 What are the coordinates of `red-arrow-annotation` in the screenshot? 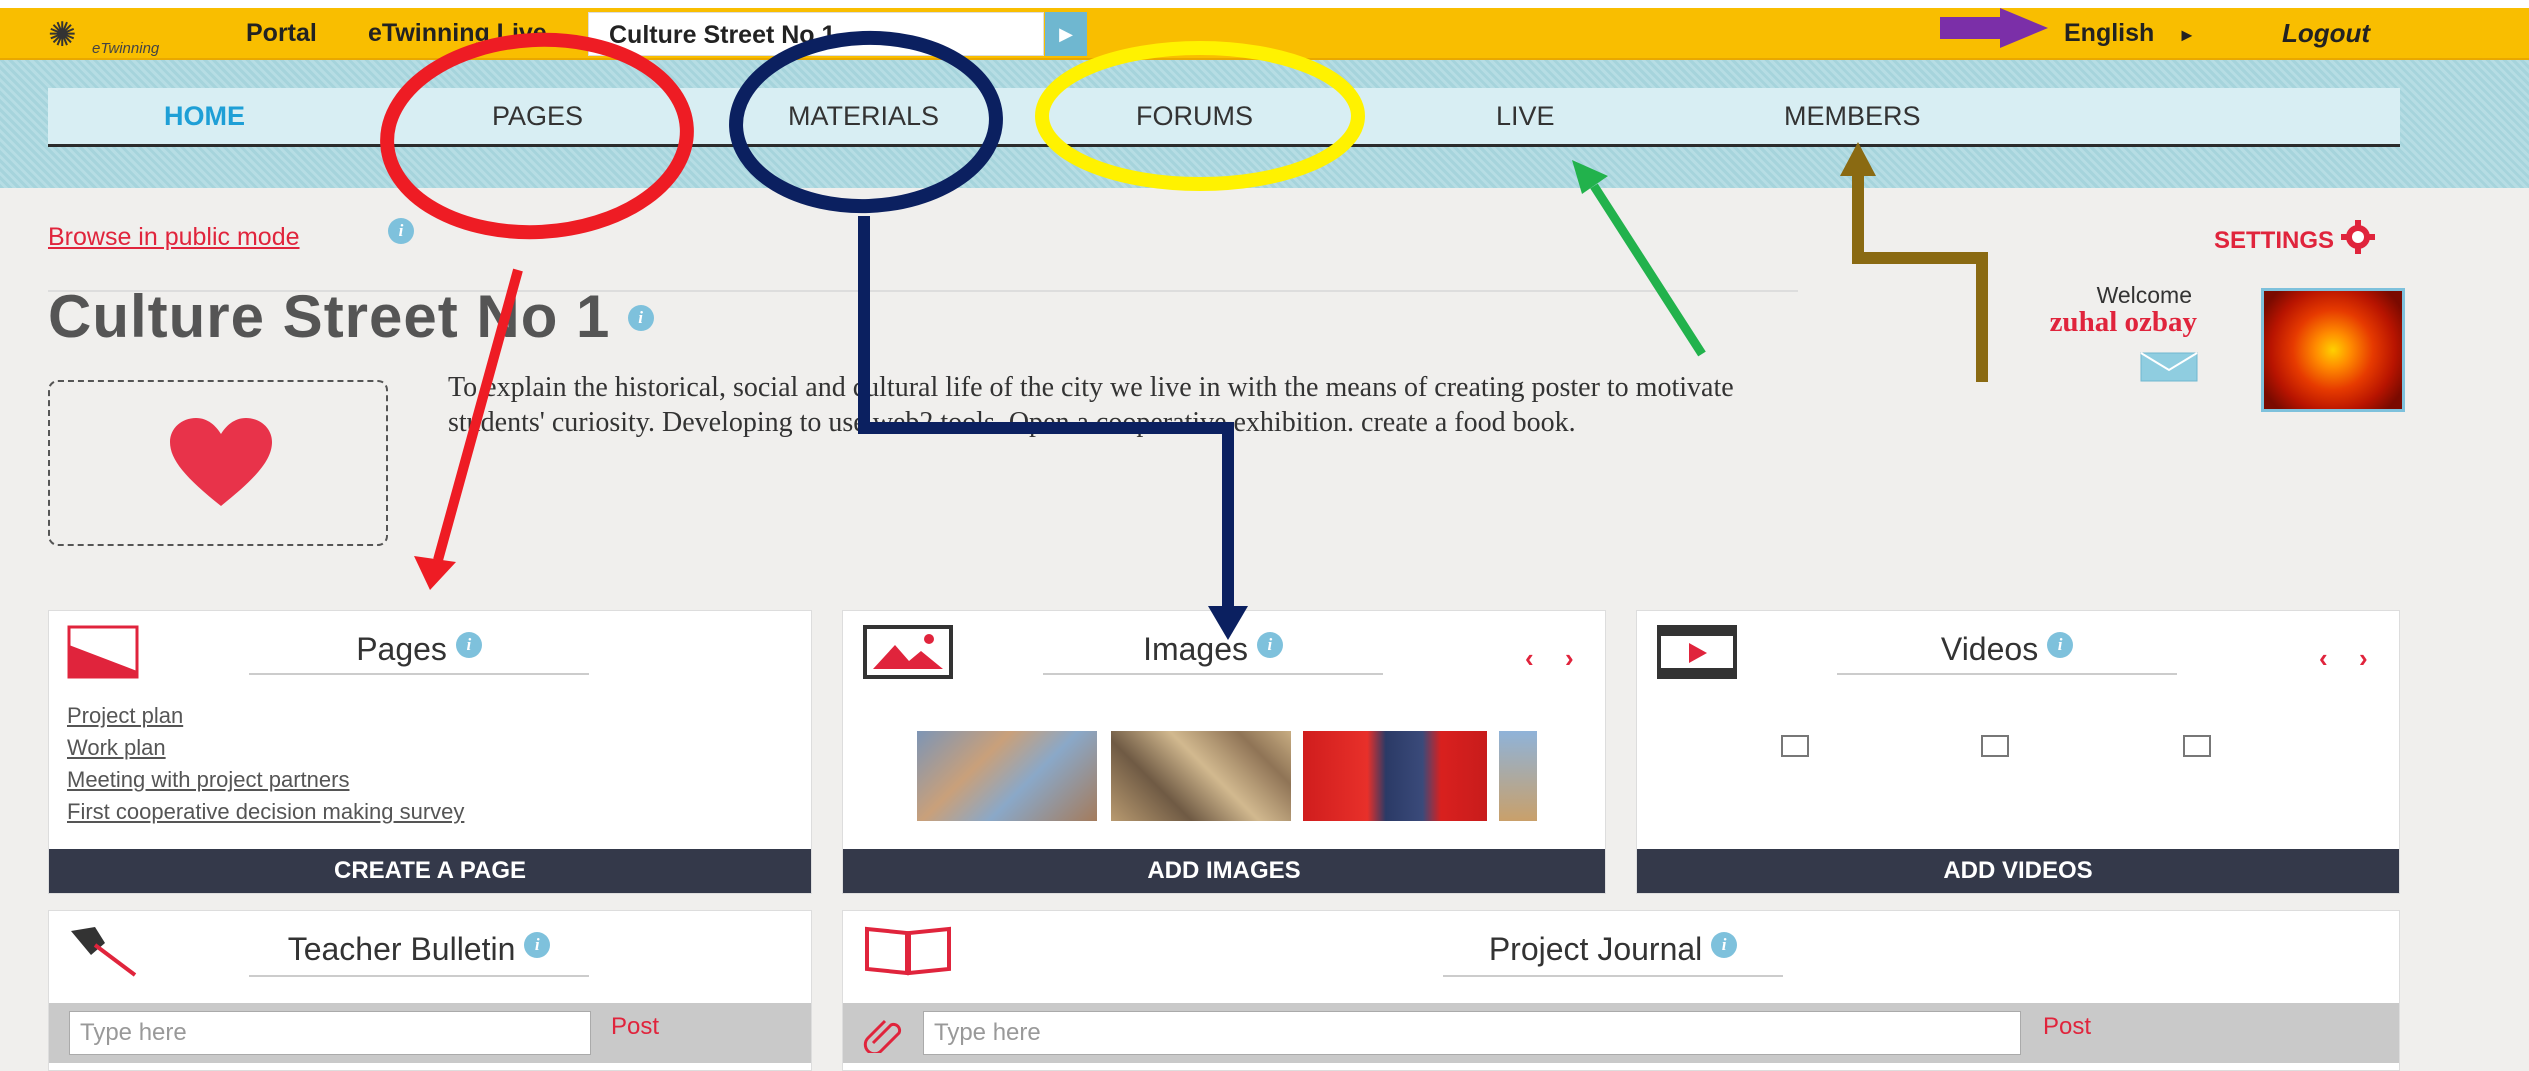 It's located at (468, 429).